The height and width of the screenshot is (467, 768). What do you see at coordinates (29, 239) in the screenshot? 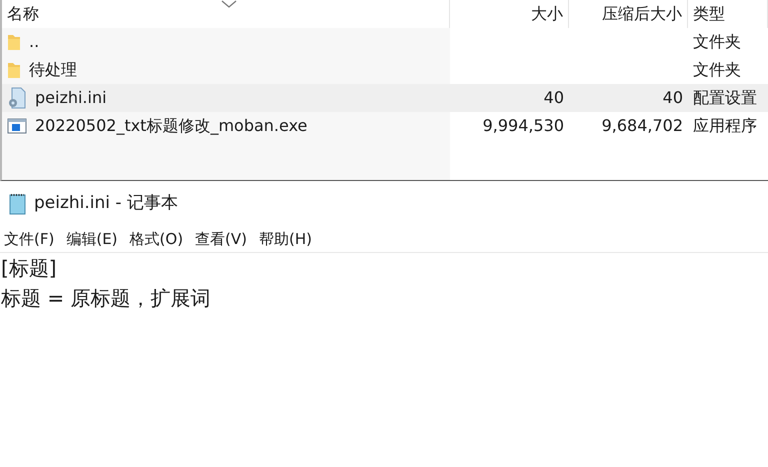
I see `menu-item: 文件(F)` at bounding box center [29, 239].